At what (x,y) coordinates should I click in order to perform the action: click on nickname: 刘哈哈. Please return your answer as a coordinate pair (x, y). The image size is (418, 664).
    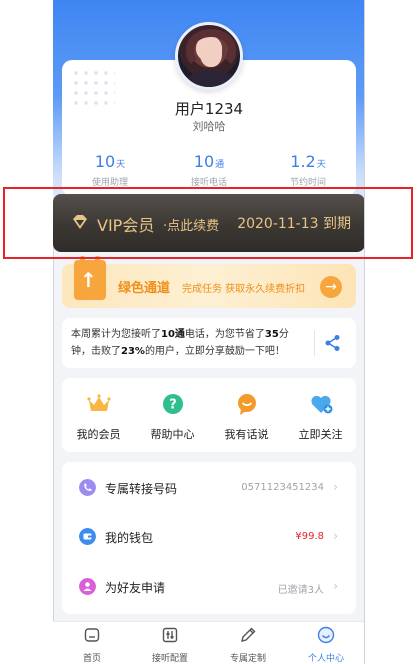
    Looking at the image, I should click on (209, 126).